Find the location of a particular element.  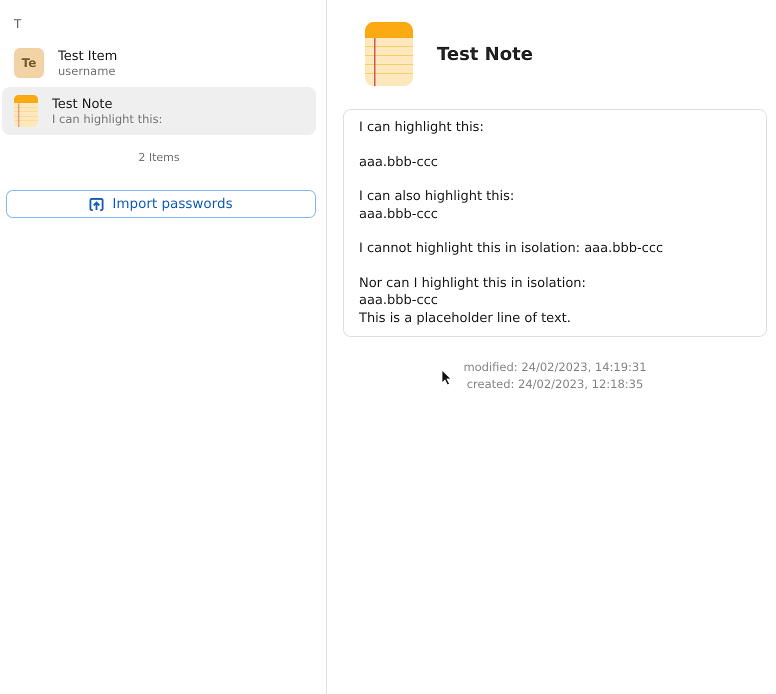

note-line: I cannot highlight this in isolation: aaa.bbb-ccc is located at coordinates (511, 249).